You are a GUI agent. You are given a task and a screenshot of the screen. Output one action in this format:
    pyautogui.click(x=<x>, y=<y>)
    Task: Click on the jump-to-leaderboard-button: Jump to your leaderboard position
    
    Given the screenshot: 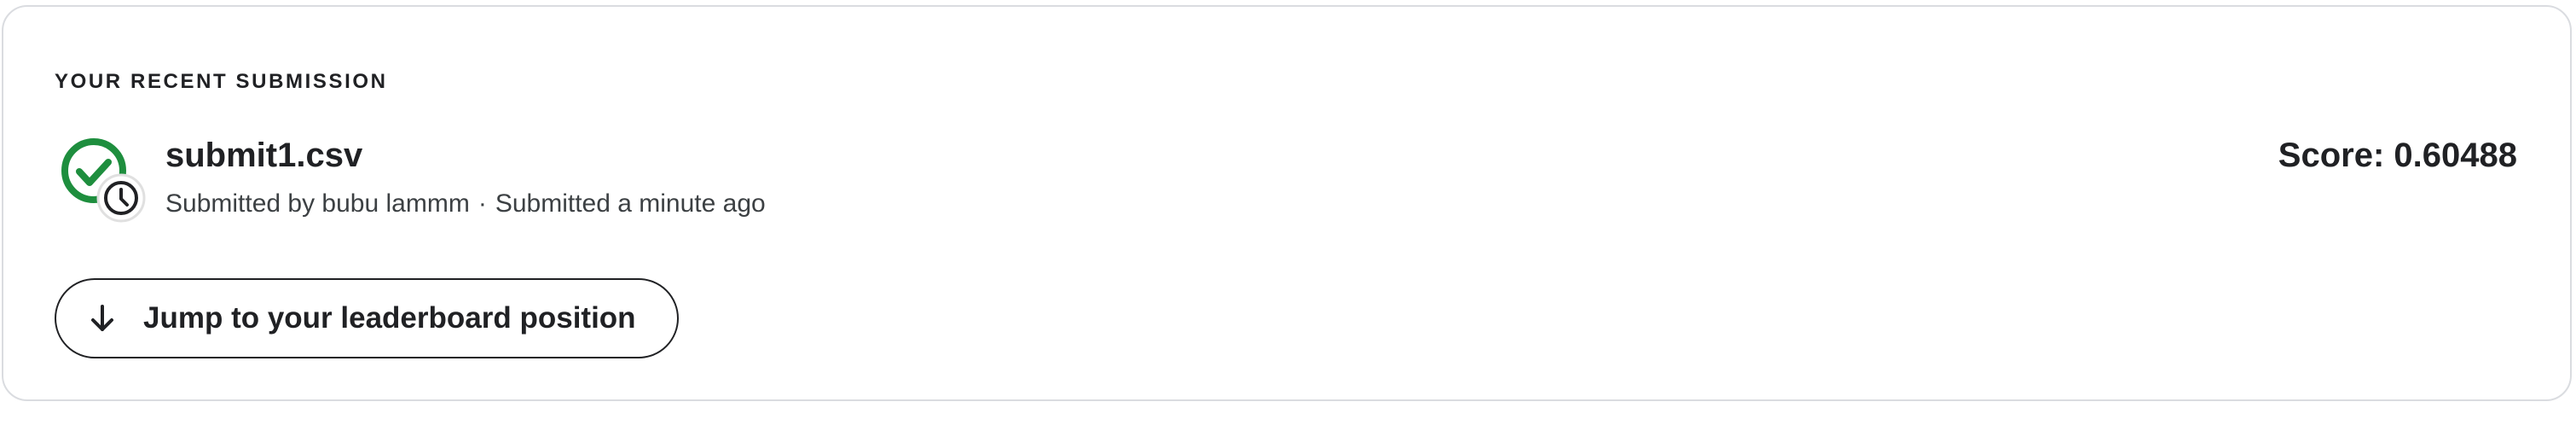 What is the action you would take?
    pyautogui.click(x=367, y=318)
    